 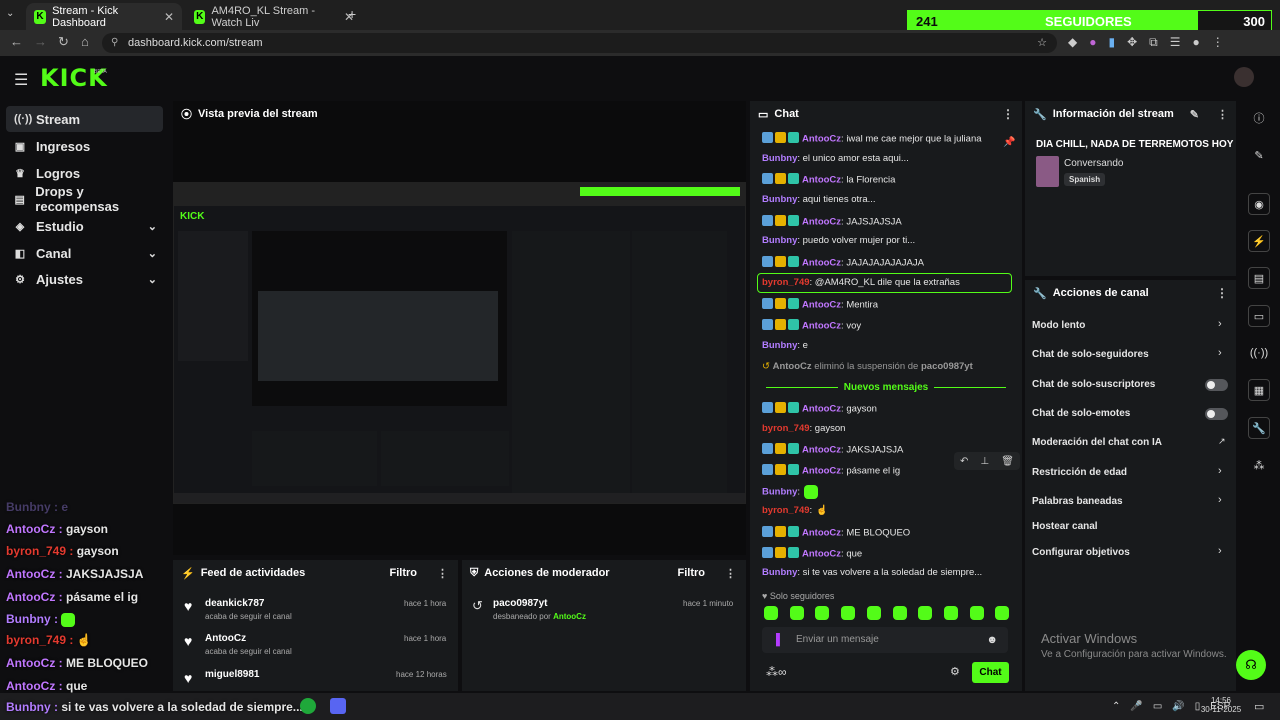 I want to click on whatsapp-icon, so click(x=308, y=706).